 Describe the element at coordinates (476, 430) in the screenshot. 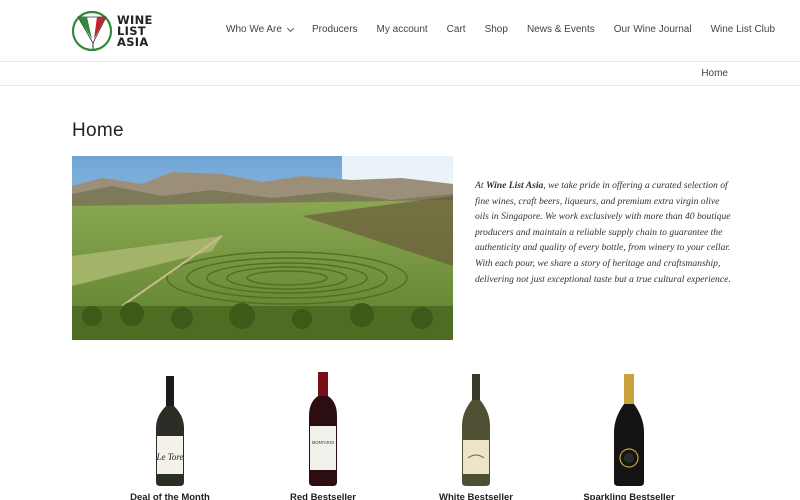

I see `wine-bottle-image` at that location.